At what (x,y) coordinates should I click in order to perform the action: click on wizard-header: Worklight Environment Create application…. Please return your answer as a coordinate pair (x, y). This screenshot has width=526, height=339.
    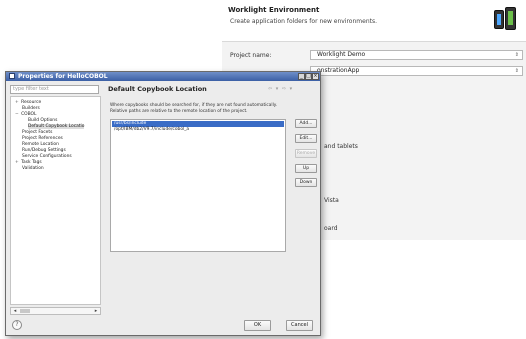
    Looking at the image, I should click on (374, 21).